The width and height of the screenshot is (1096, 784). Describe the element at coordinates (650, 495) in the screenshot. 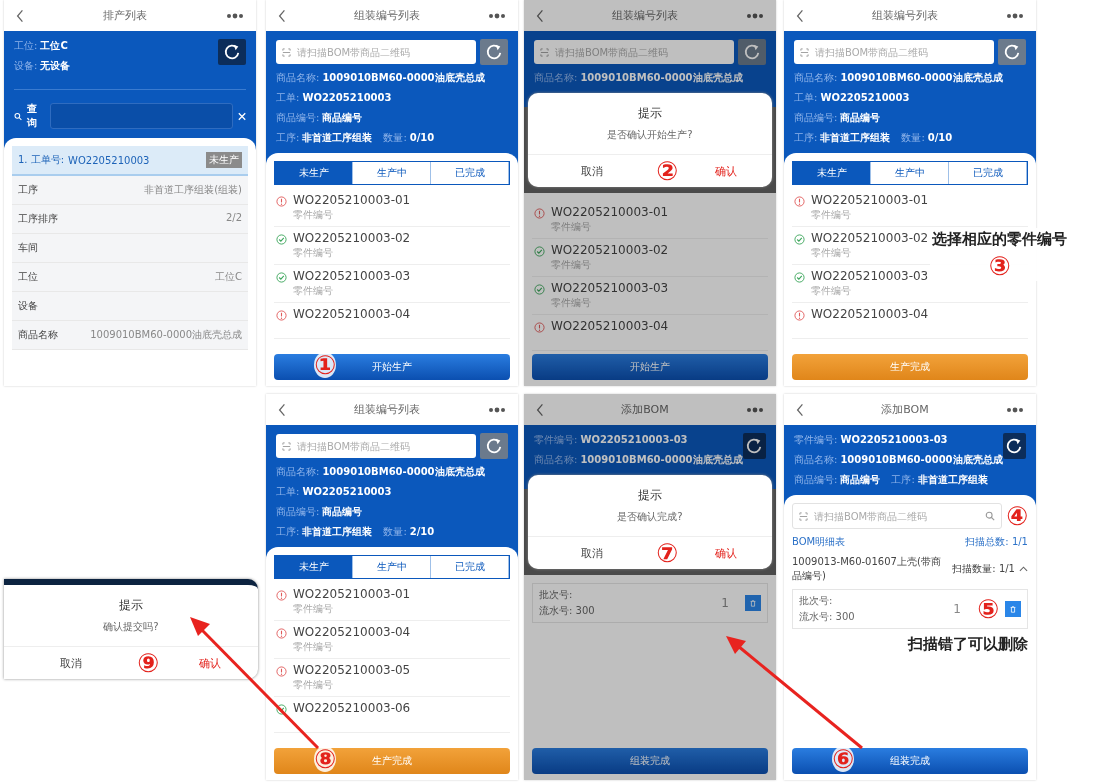

I see `dialog-title: 提示` at that location.